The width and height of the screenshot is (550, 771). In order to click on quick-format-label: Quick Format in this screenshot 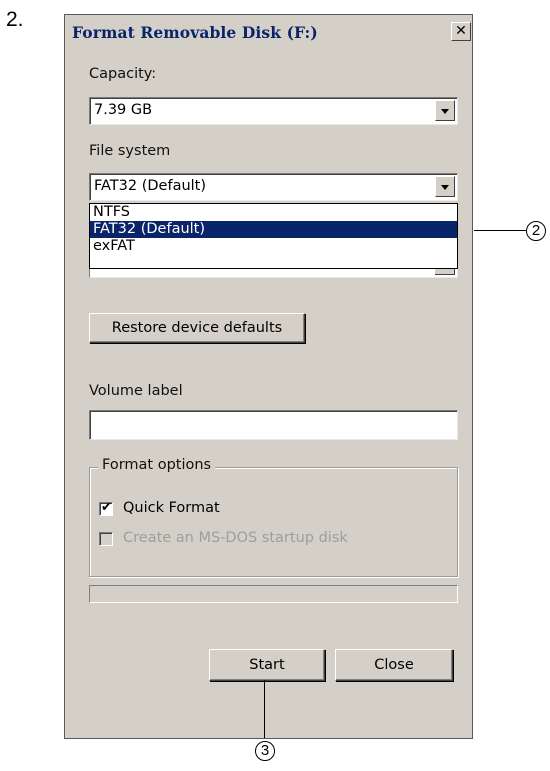, I will do `click(171, 508)`.